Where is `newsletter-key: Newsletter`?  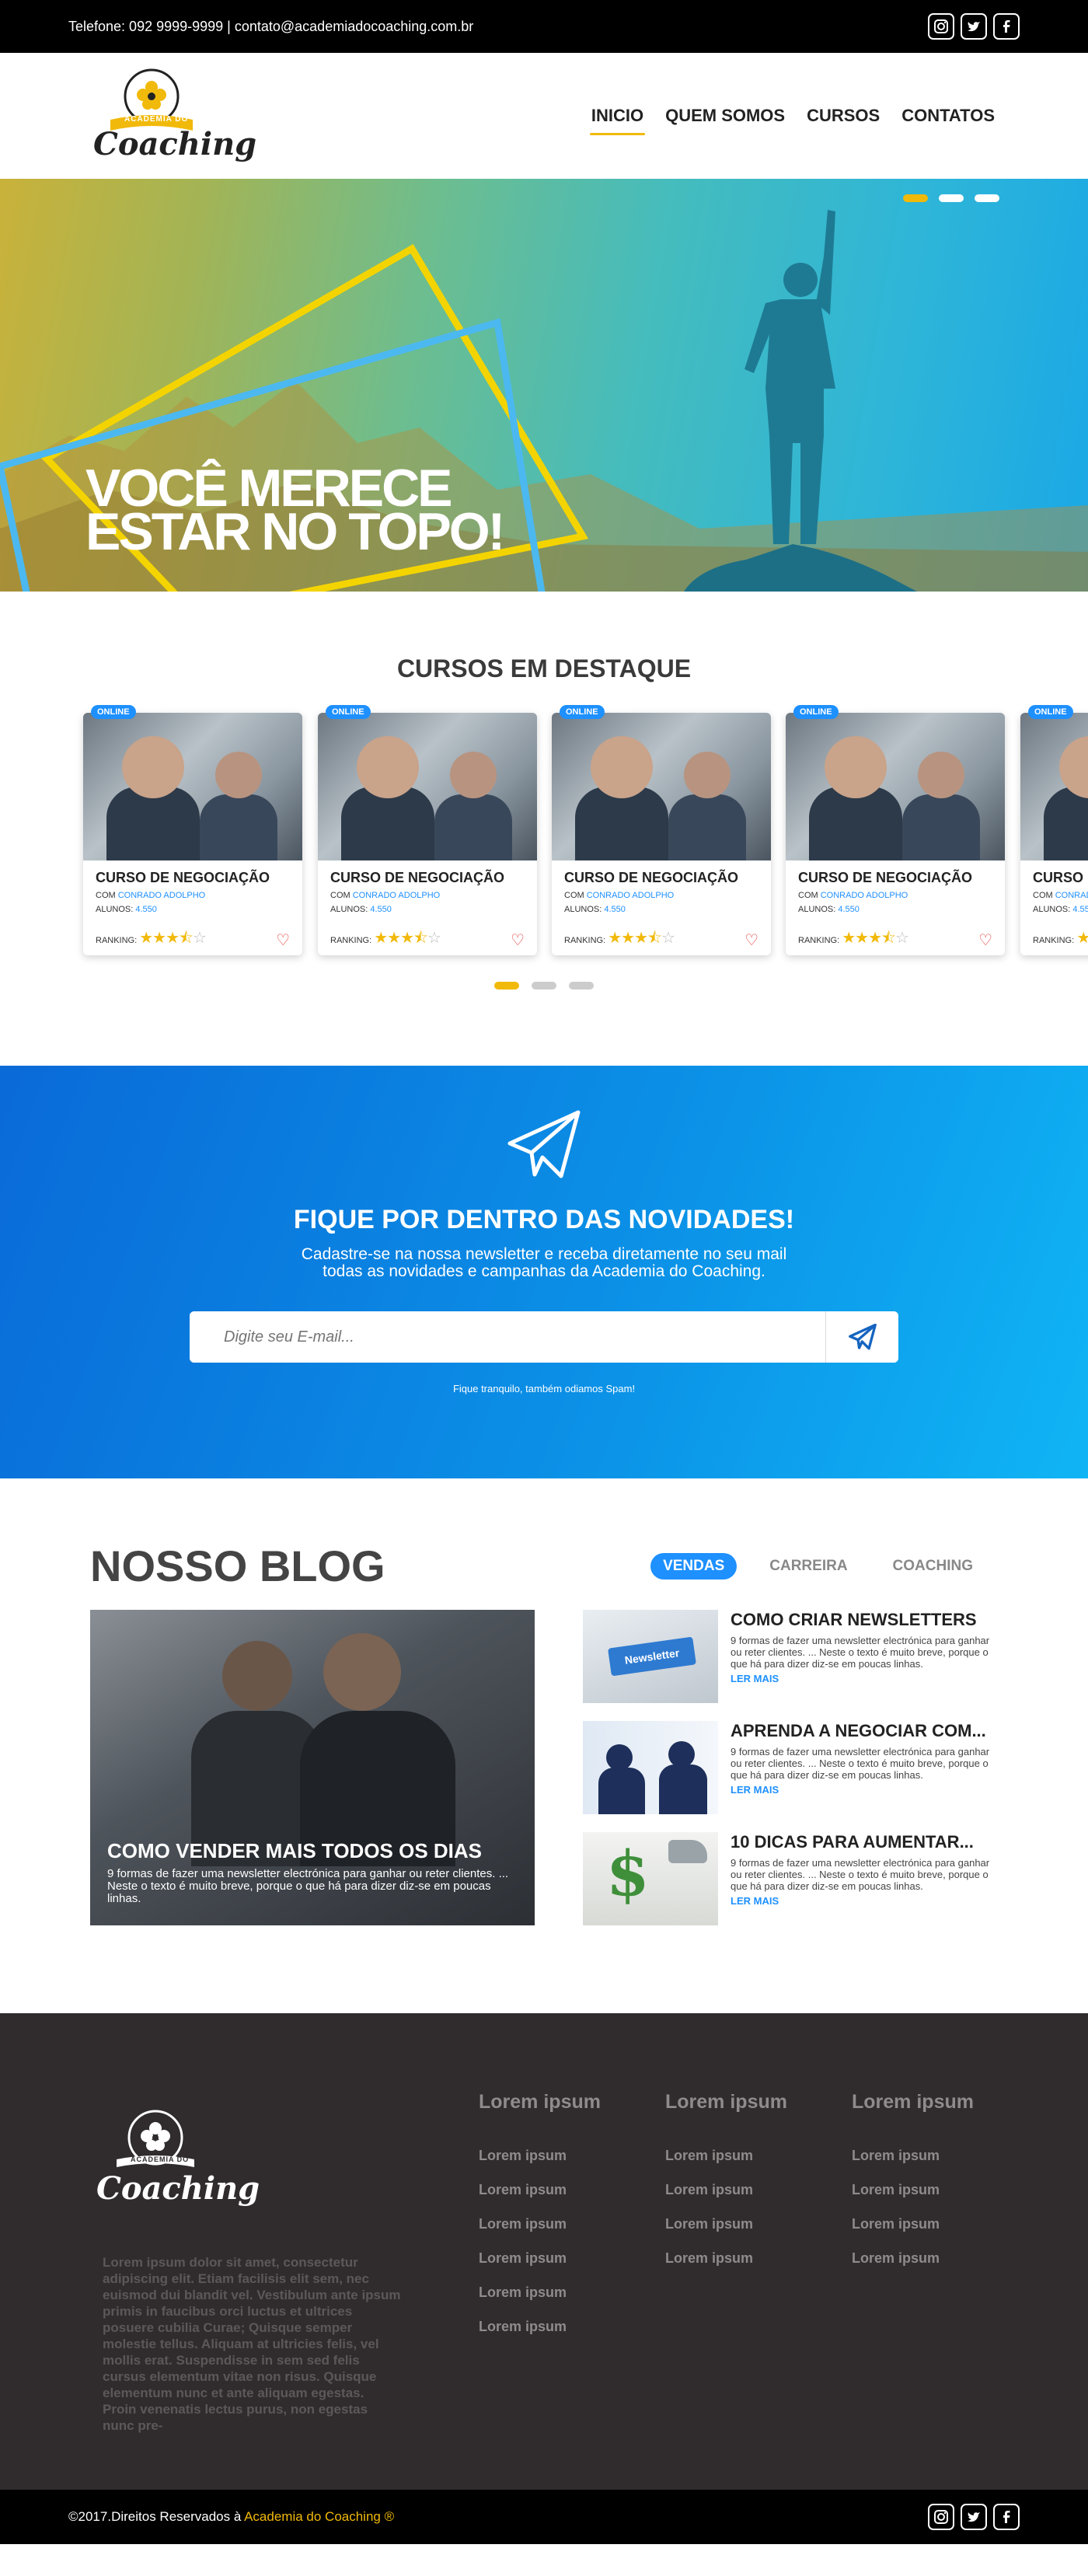
newsletter-key: Newsletter is located at coordinates (652, 1657).